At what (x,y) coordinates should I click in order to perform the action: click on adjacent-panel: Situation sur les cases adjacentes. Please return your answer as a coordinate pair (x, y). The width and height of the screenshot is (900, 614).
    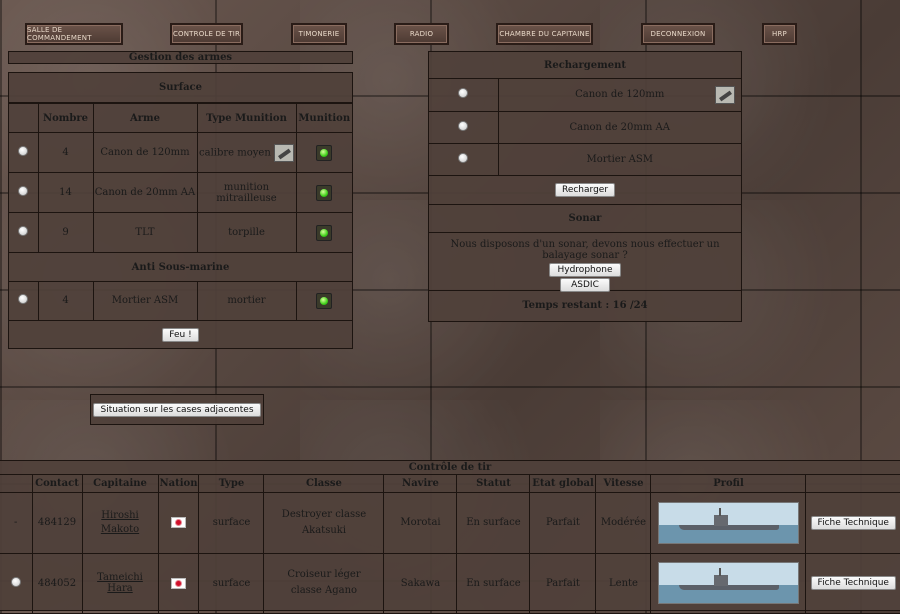
    Looking at the image, I should click on (177, 409).